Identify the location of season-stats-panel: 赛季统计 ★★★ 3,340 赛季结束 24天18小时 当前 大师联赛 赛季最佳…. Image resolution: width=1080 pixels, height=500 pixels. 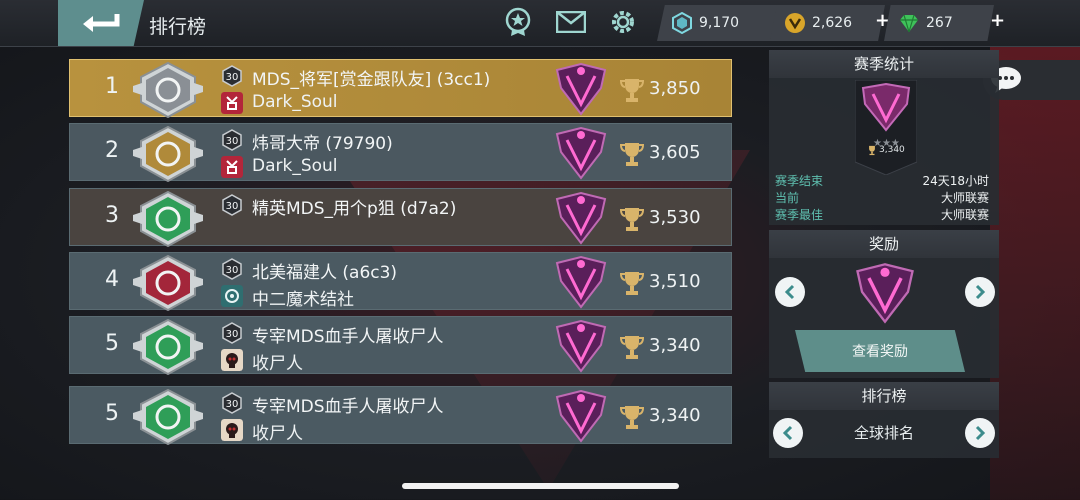
(884, 137).